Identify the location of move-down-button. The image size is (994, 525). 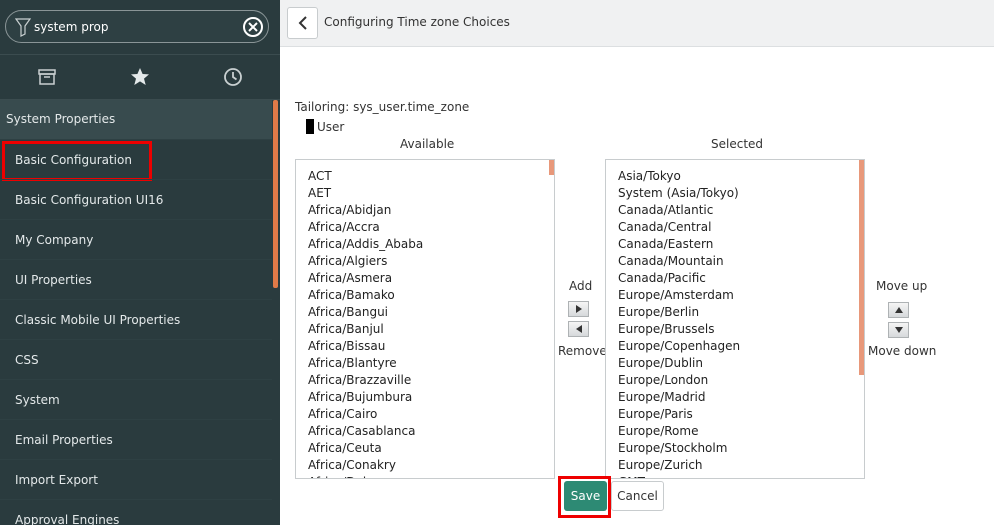
(898, 330).